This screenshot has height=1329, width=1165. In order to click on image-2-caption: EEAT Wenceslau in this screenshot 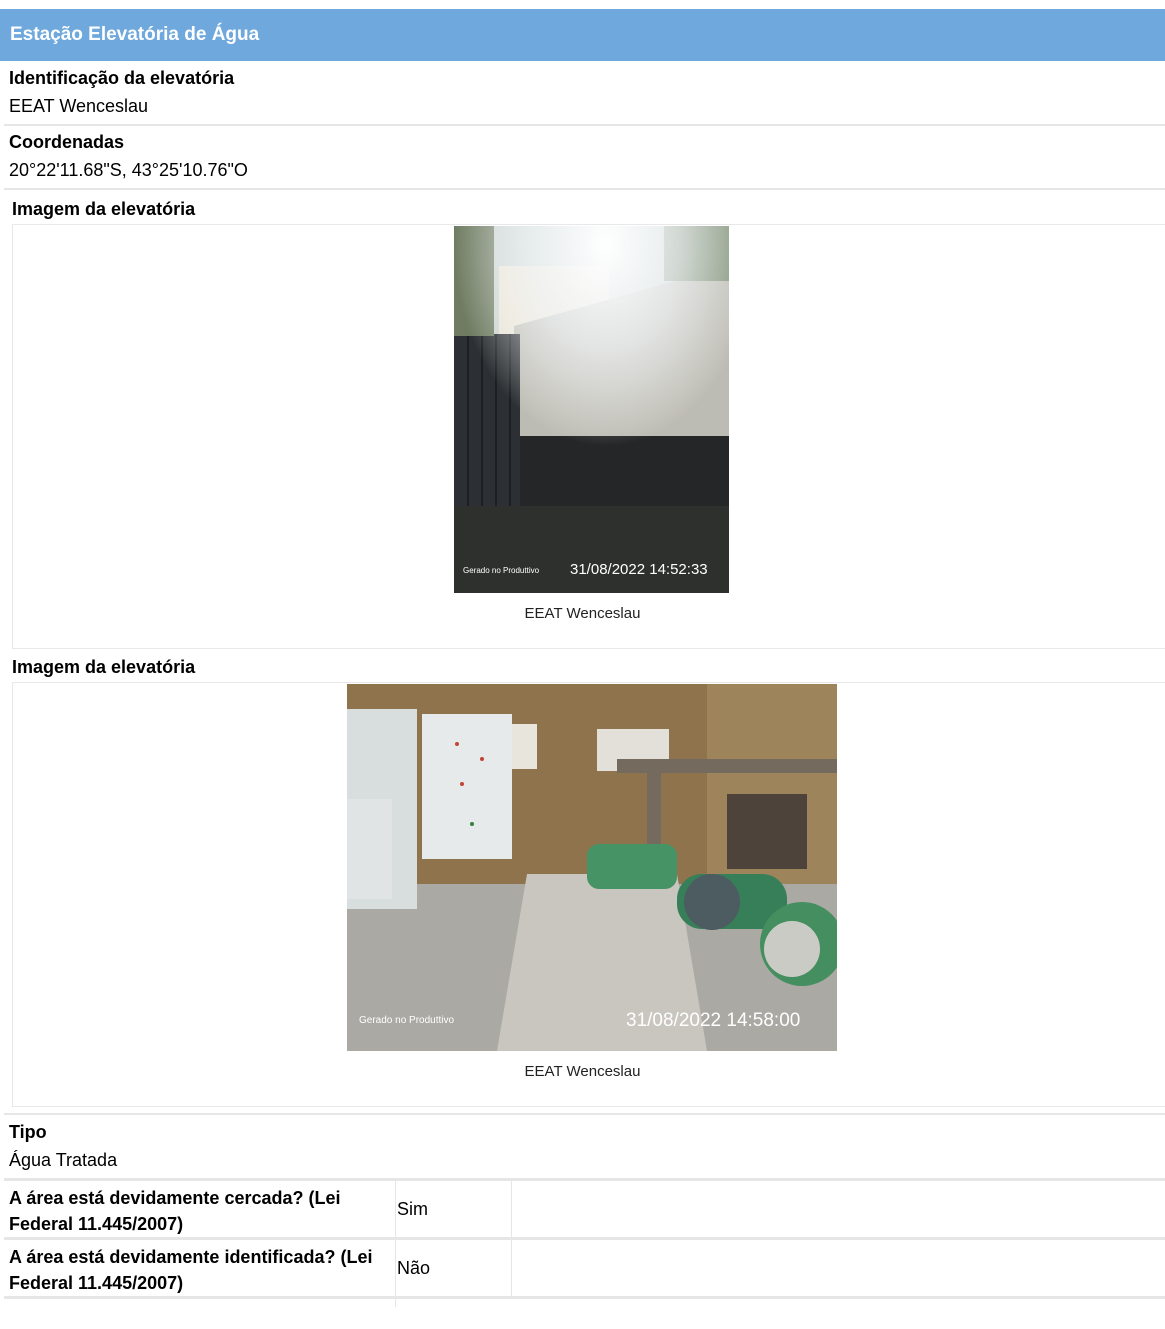, I will do `click(582, 1071)`.